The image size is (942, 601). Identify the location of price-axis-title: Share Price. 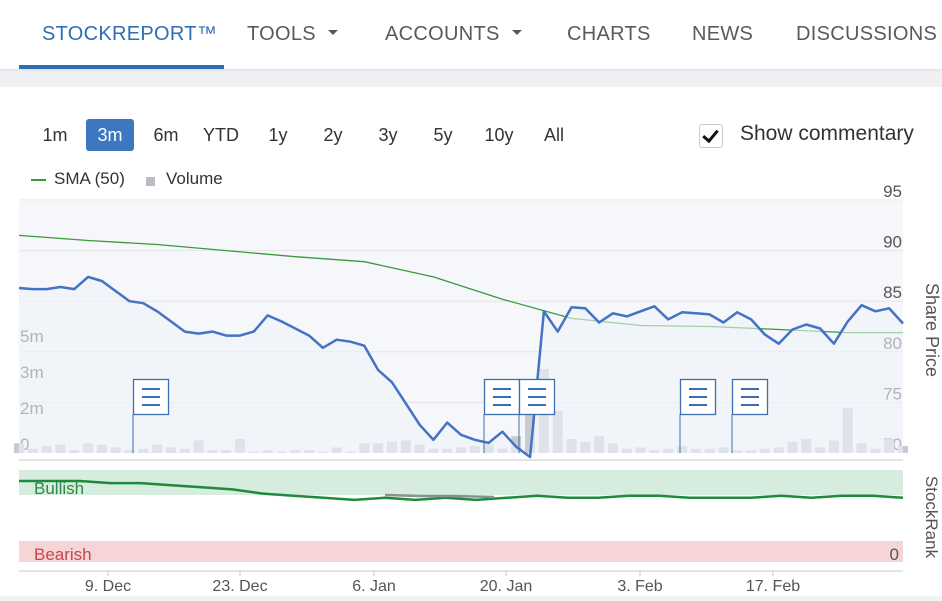
(932, 330).